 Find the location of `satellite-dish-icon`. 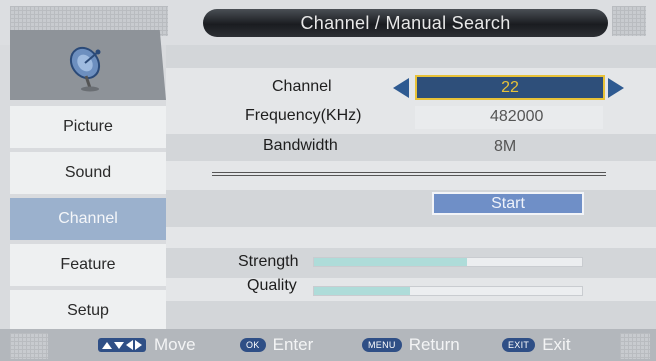

satellite-dish-icon is located at coordinates (85, 69).